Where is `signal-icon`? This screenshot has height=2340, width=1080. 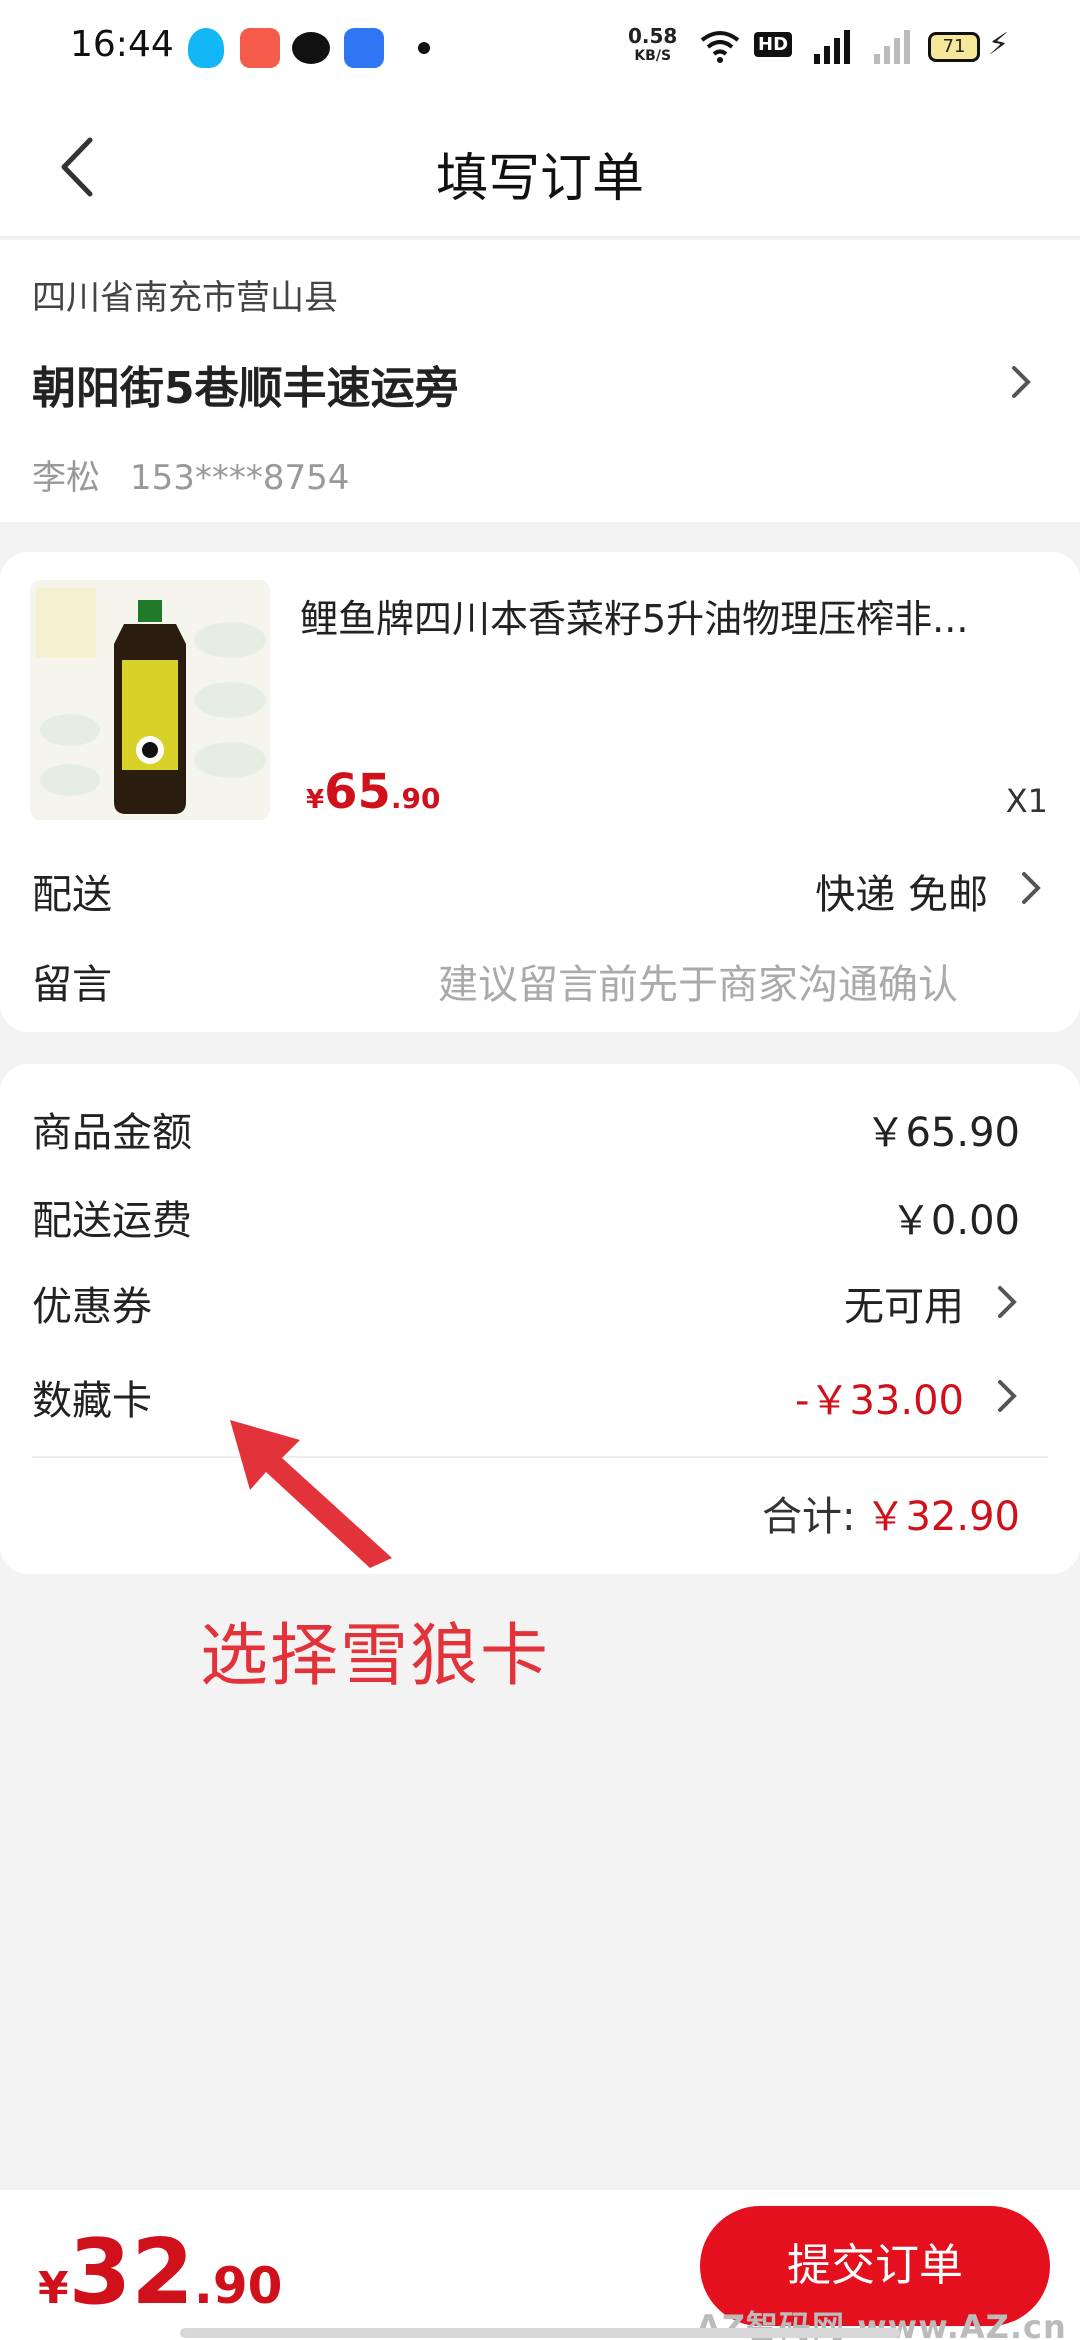 signal-icon is located at coordinates (832, 47).